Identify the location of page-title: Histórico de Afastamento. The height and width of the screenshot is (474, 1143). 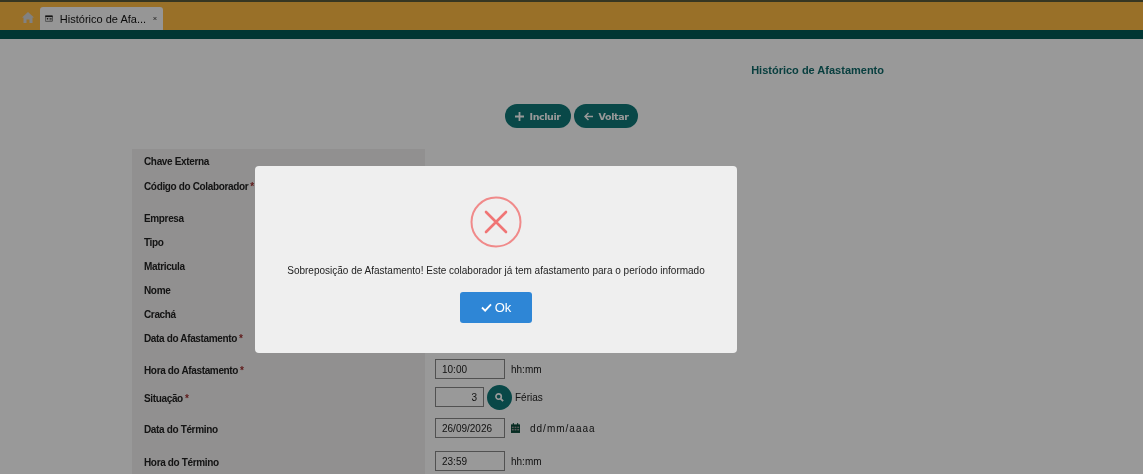
(817, 70).